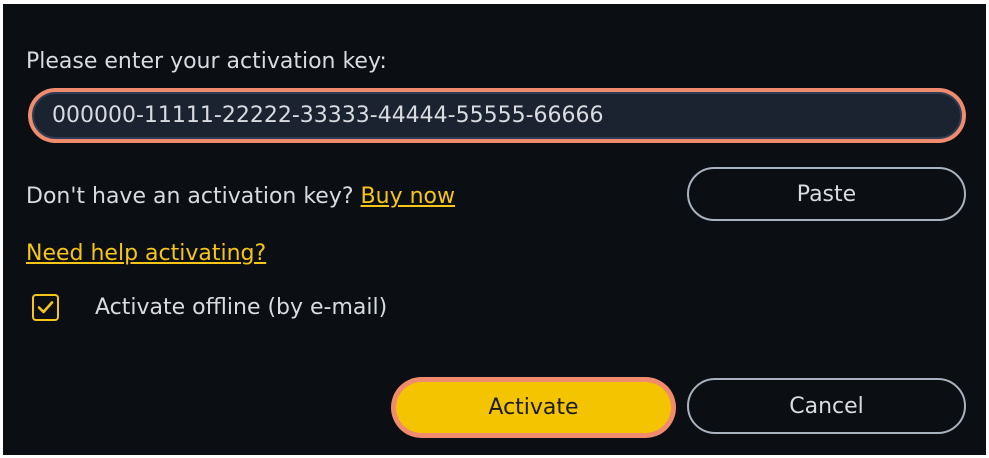 The image size is (989, 458). I want to click on activate-offline-checkbox, so click(45, 307).